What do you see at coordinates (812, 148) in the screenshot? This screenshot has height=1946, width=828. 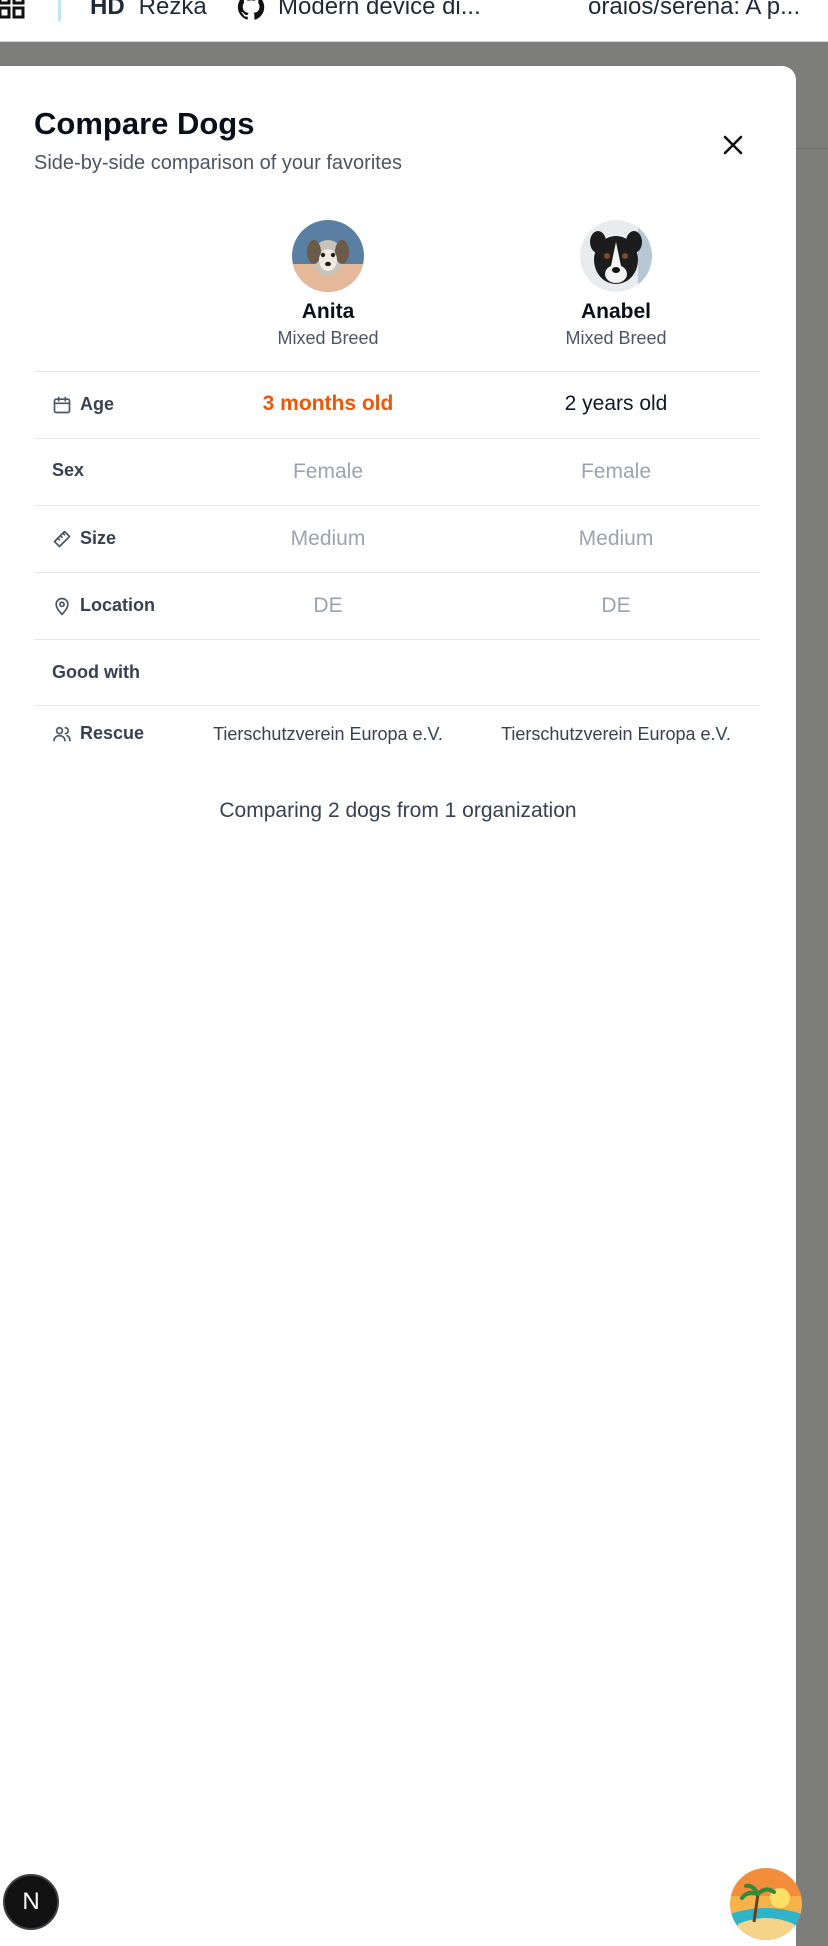 I see `backdrop-divider` at bounding box center [812, 148].